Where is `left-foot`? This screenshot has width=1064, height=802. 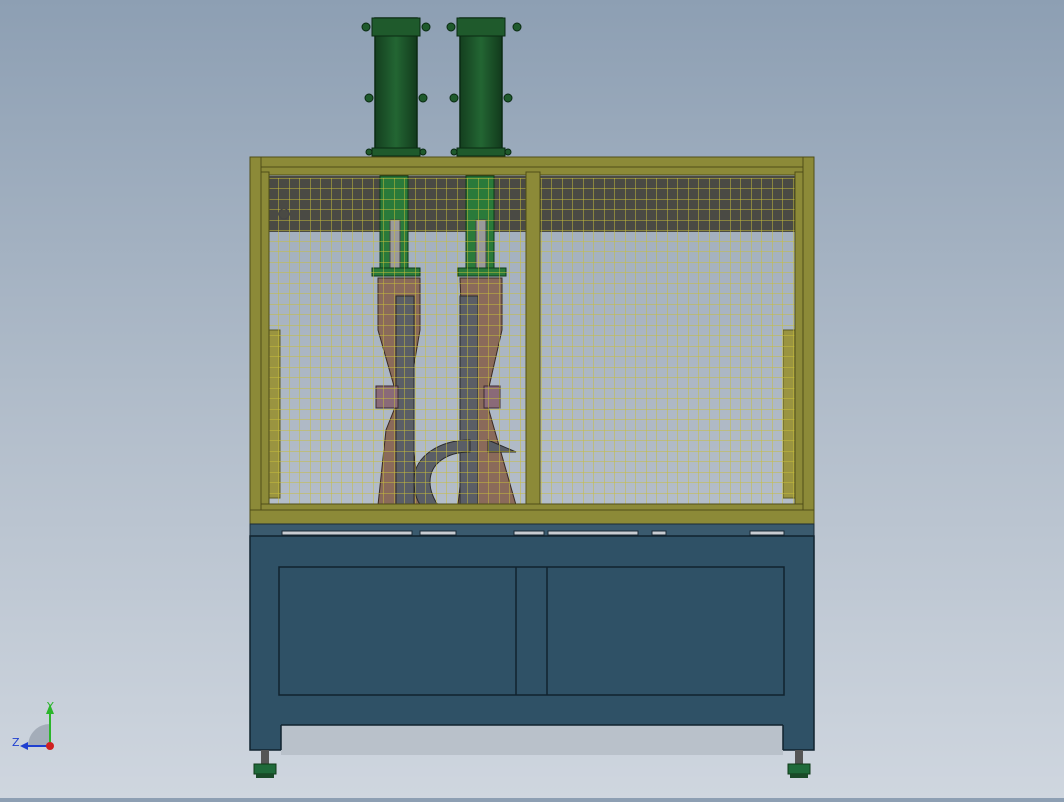
left-foot is located at coordinates (265, 764).